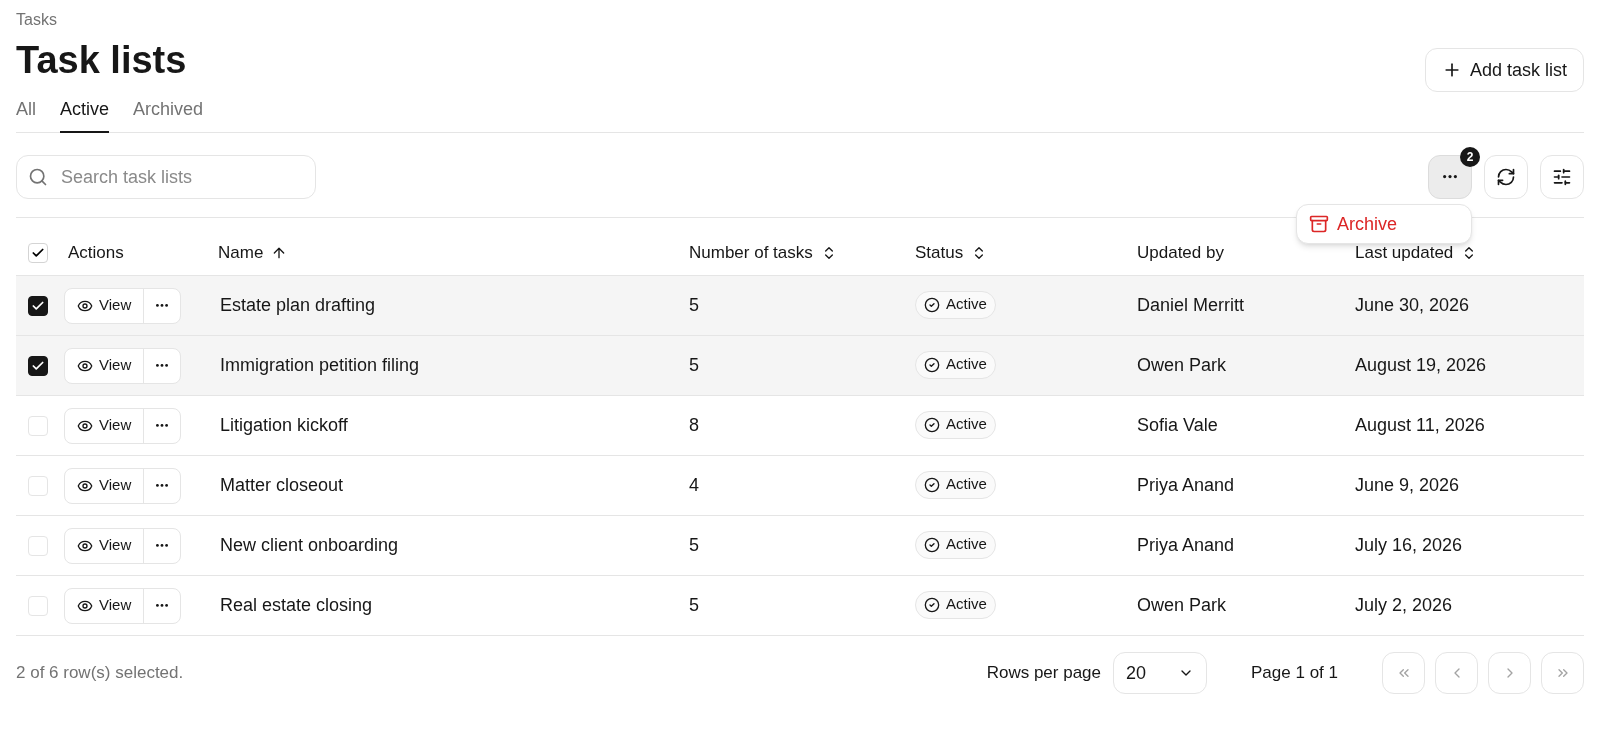  What do you see at coordinates (694, 485) in the screenshot?
I see `table-cell-text: 4` at bounding box center [694, 485].